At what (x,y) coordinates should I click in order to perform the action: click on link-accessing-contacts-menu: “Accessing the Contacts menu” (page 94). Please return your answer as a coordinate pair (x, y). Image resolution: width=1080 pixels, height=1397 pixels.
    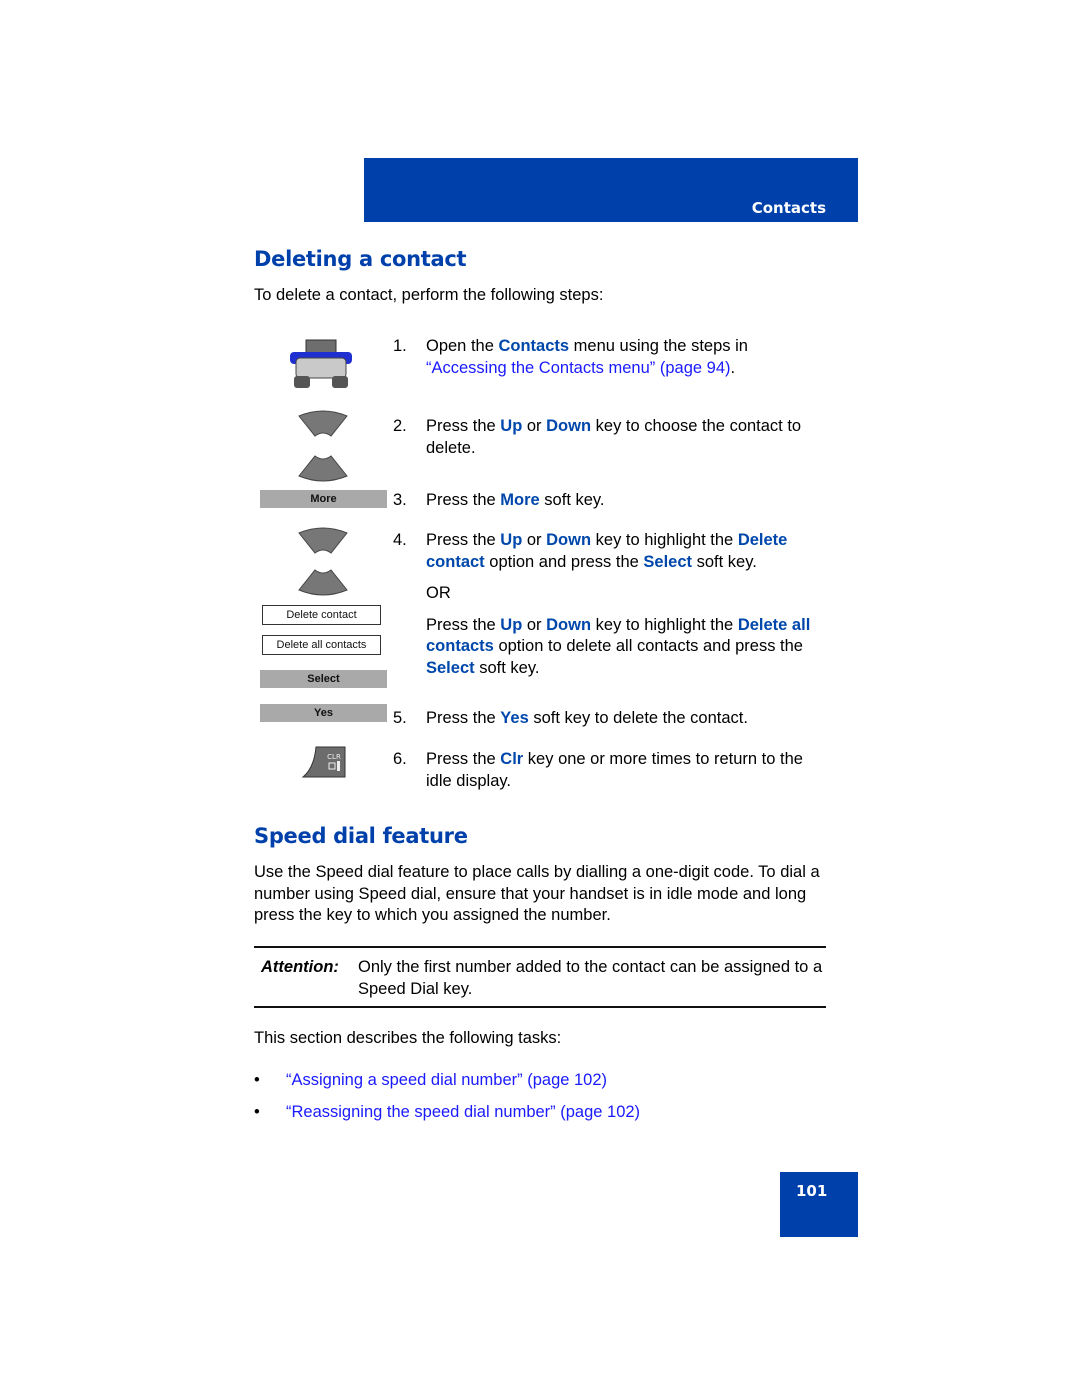
    Looking at the image, I should click on (578, 368).